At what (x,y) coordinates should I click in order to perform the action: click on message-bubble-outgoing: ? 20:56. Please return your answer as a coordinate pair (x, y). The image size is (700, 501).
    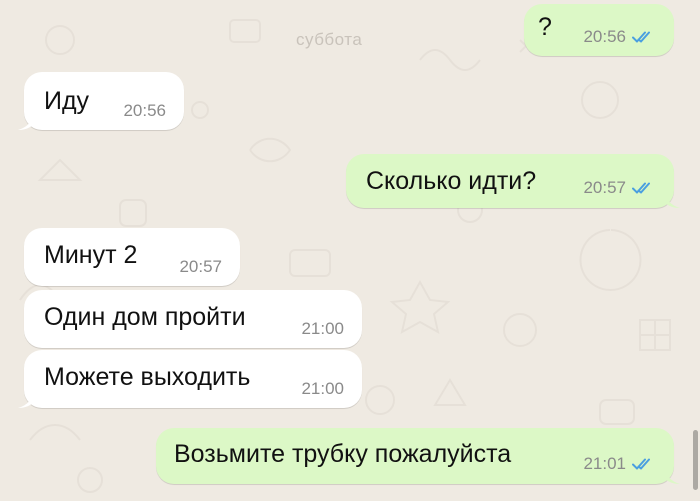
    Looking at the image, I should click on (599, 30).